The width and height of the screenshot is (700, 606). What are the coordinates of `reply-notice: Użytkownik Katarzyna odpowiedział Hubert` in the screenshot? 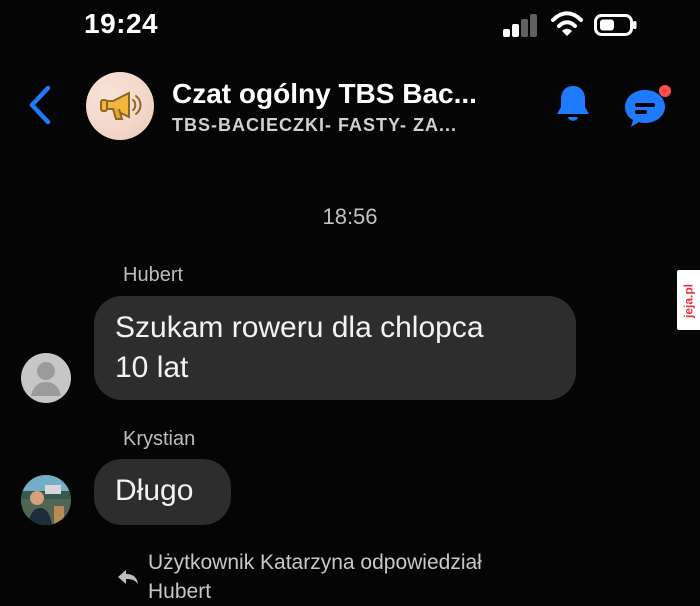 It's located at (366, 577).